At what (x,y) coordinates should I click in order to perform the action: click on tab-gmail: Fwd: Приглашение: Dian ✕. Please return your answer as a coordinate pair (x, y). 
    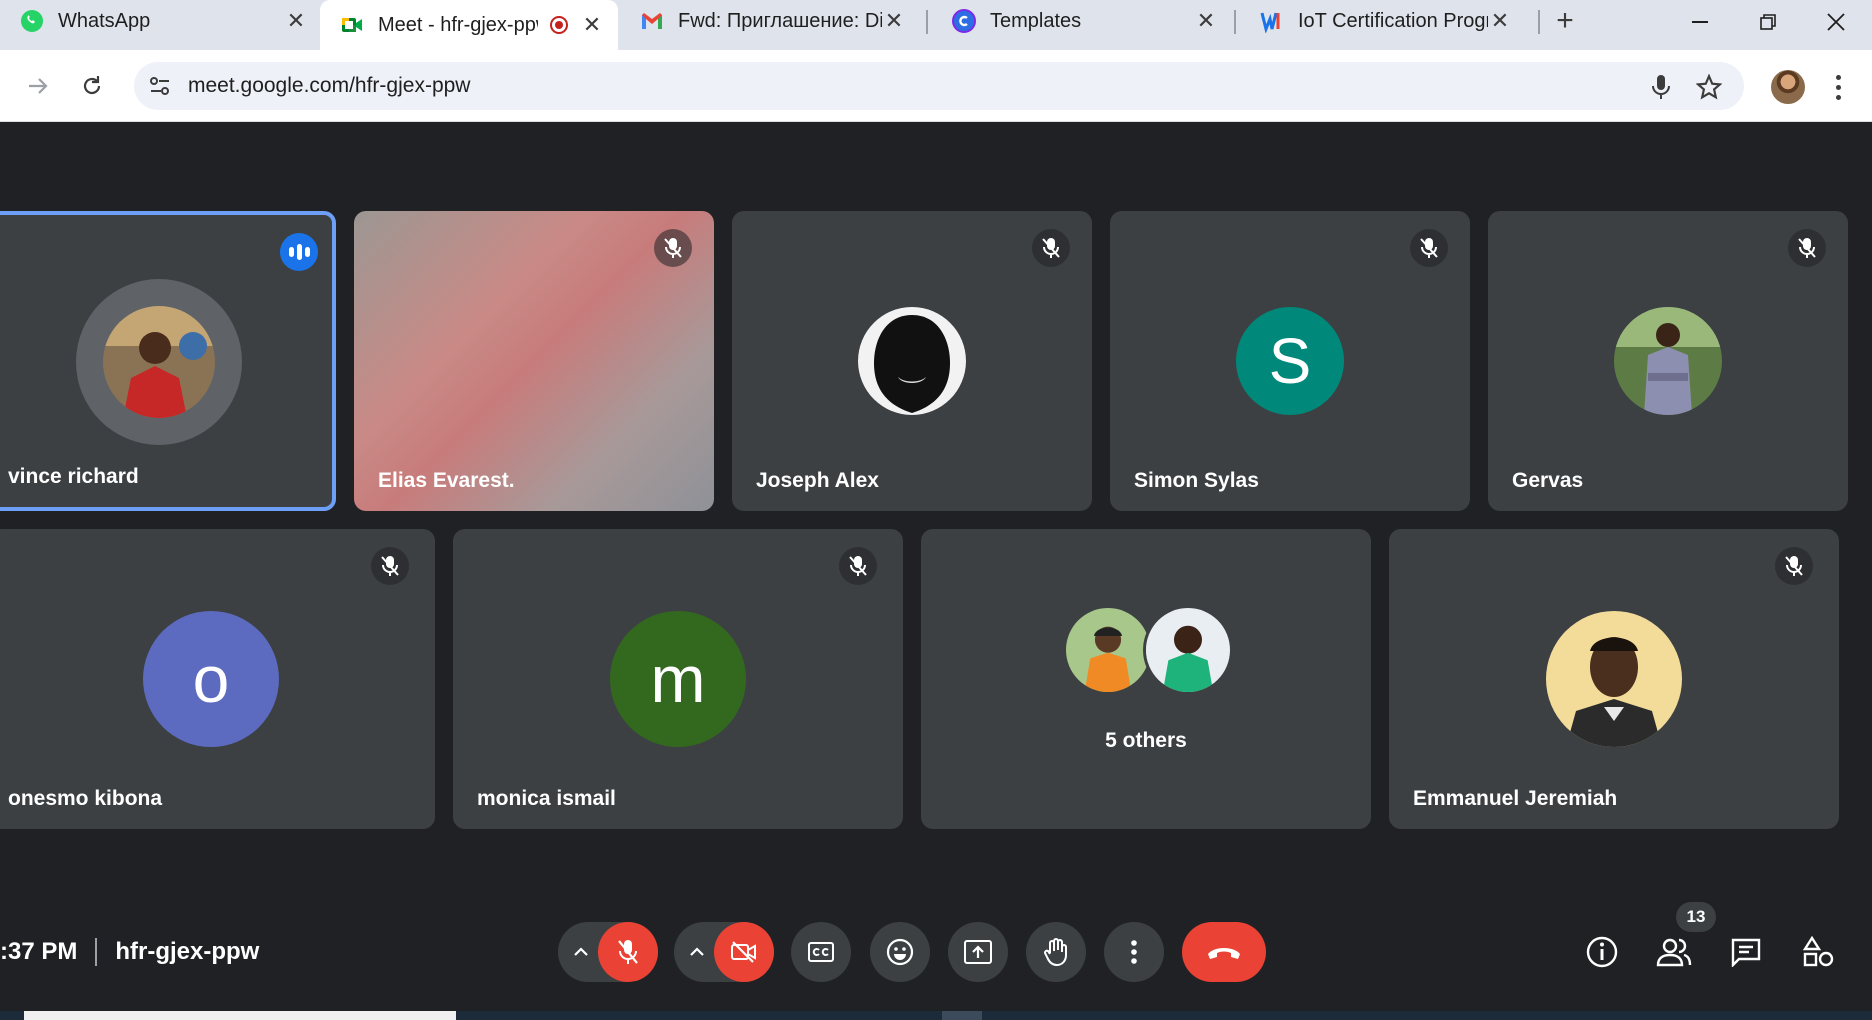
    Looking at the image, I should click on (770, 21).